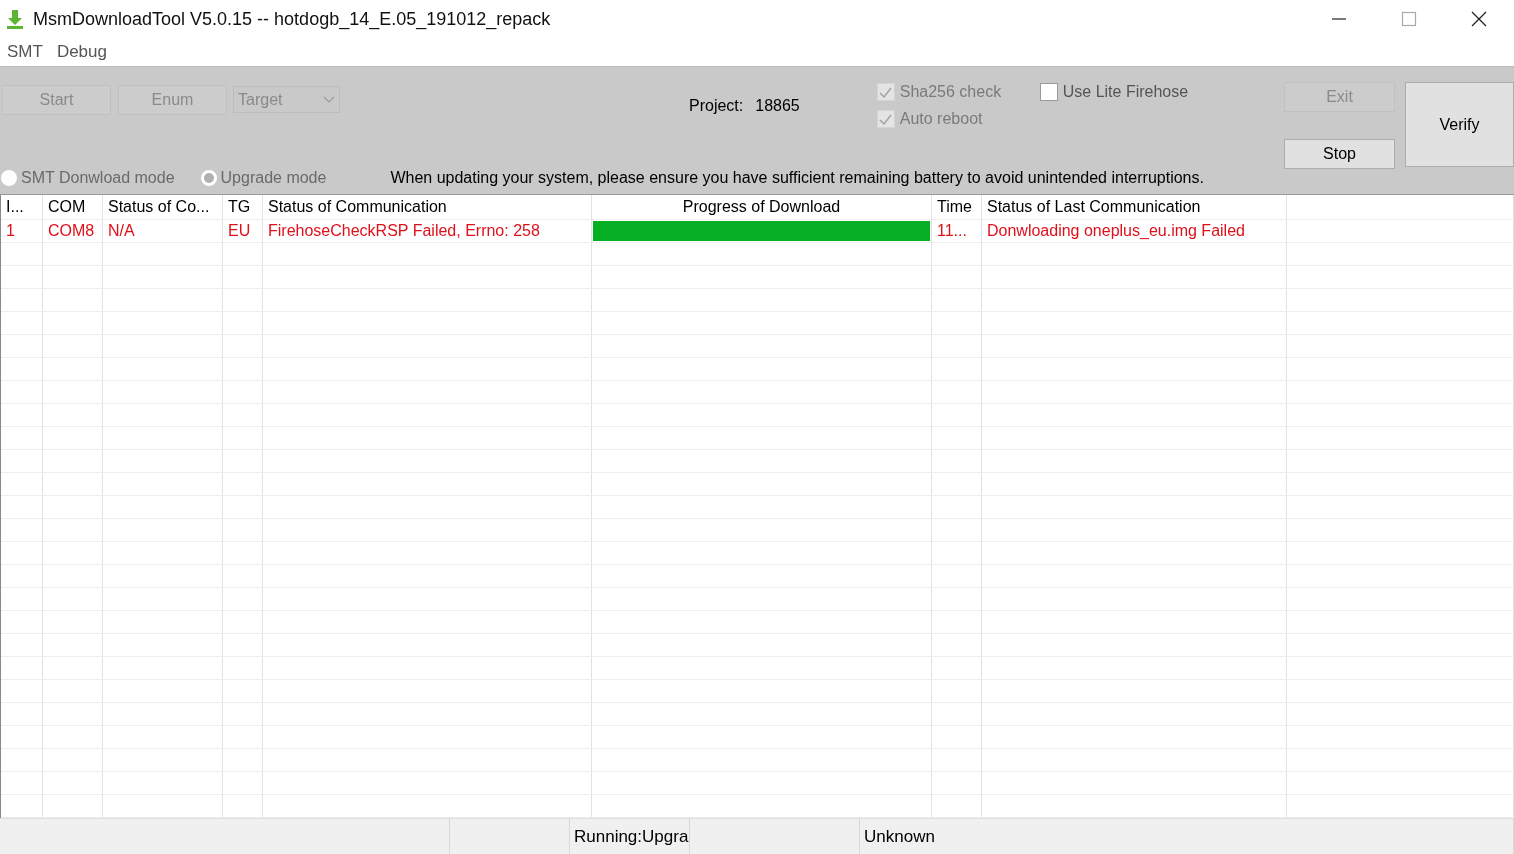 This screenshot has height=854, width=1514. What do you see at coordinates (163, 231) in the screenshot?
I see `table-cell: N/A` at bounding box center [163, 231].